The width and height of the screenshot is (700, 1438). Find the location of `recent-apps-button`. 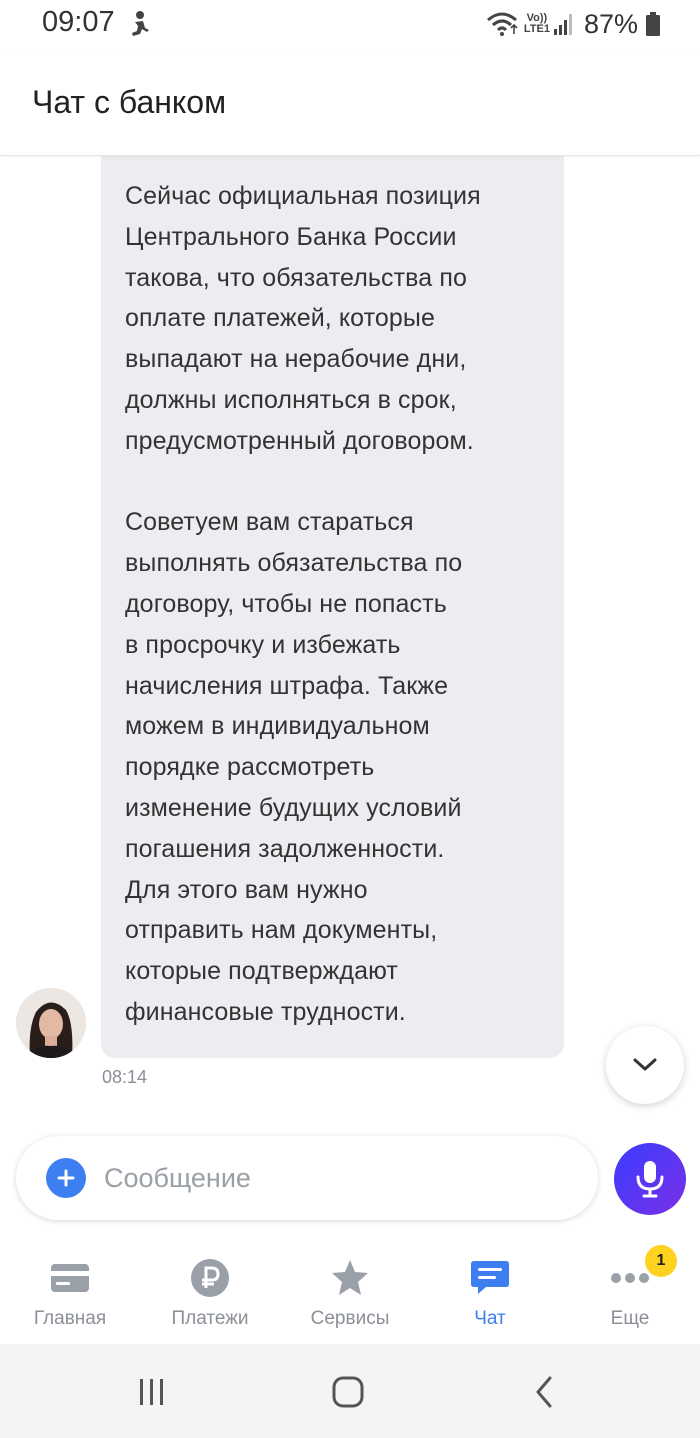

recent-apps-button is located at coordinates (152, 1392).